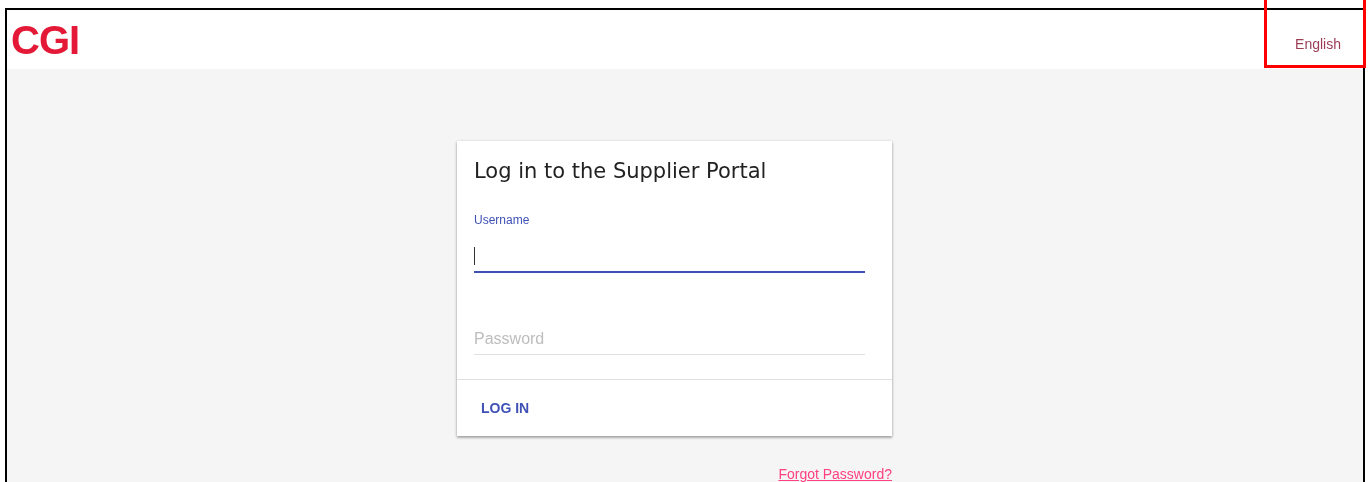 The height and width of the screenshot is (482, 1371). I want to click on log-in-button: LOG IN, so click(505, 408).